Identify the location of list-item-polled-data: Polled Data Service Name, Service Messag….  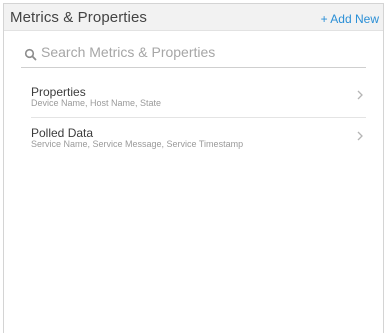
(198, 141).